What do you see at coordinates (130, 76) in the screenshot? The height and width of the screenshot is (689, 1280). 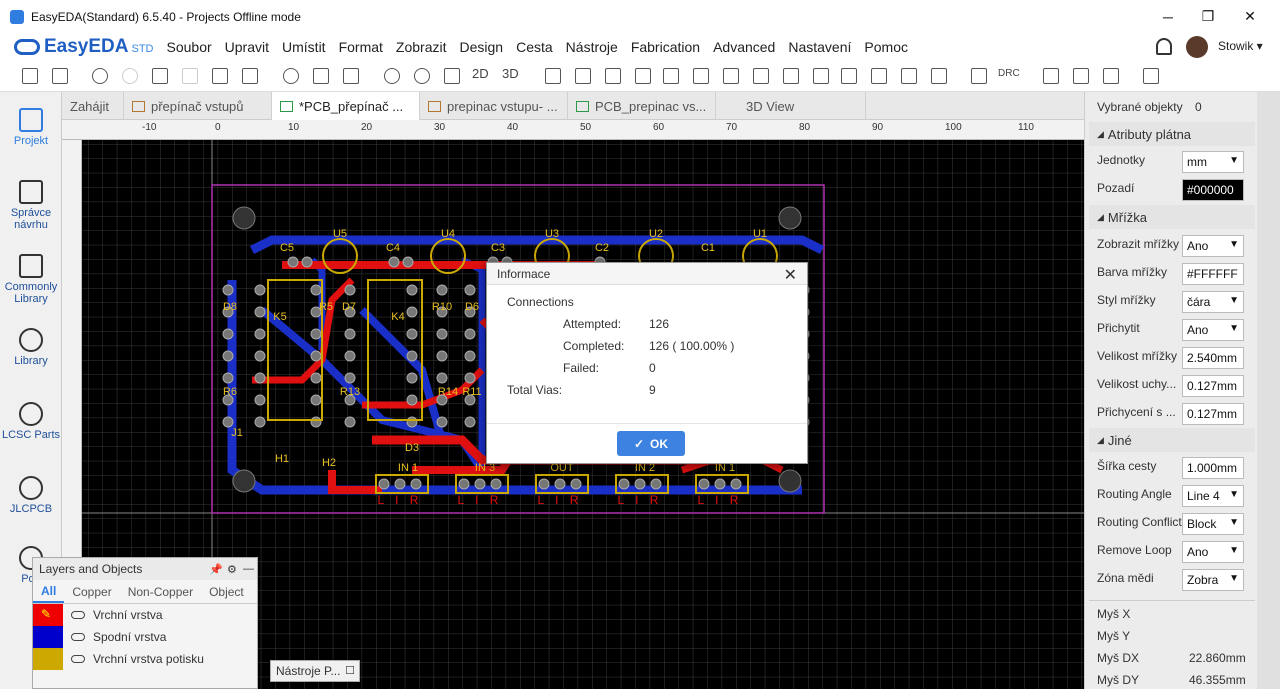 I see `redo-icon` at bounding box center [130, 76].